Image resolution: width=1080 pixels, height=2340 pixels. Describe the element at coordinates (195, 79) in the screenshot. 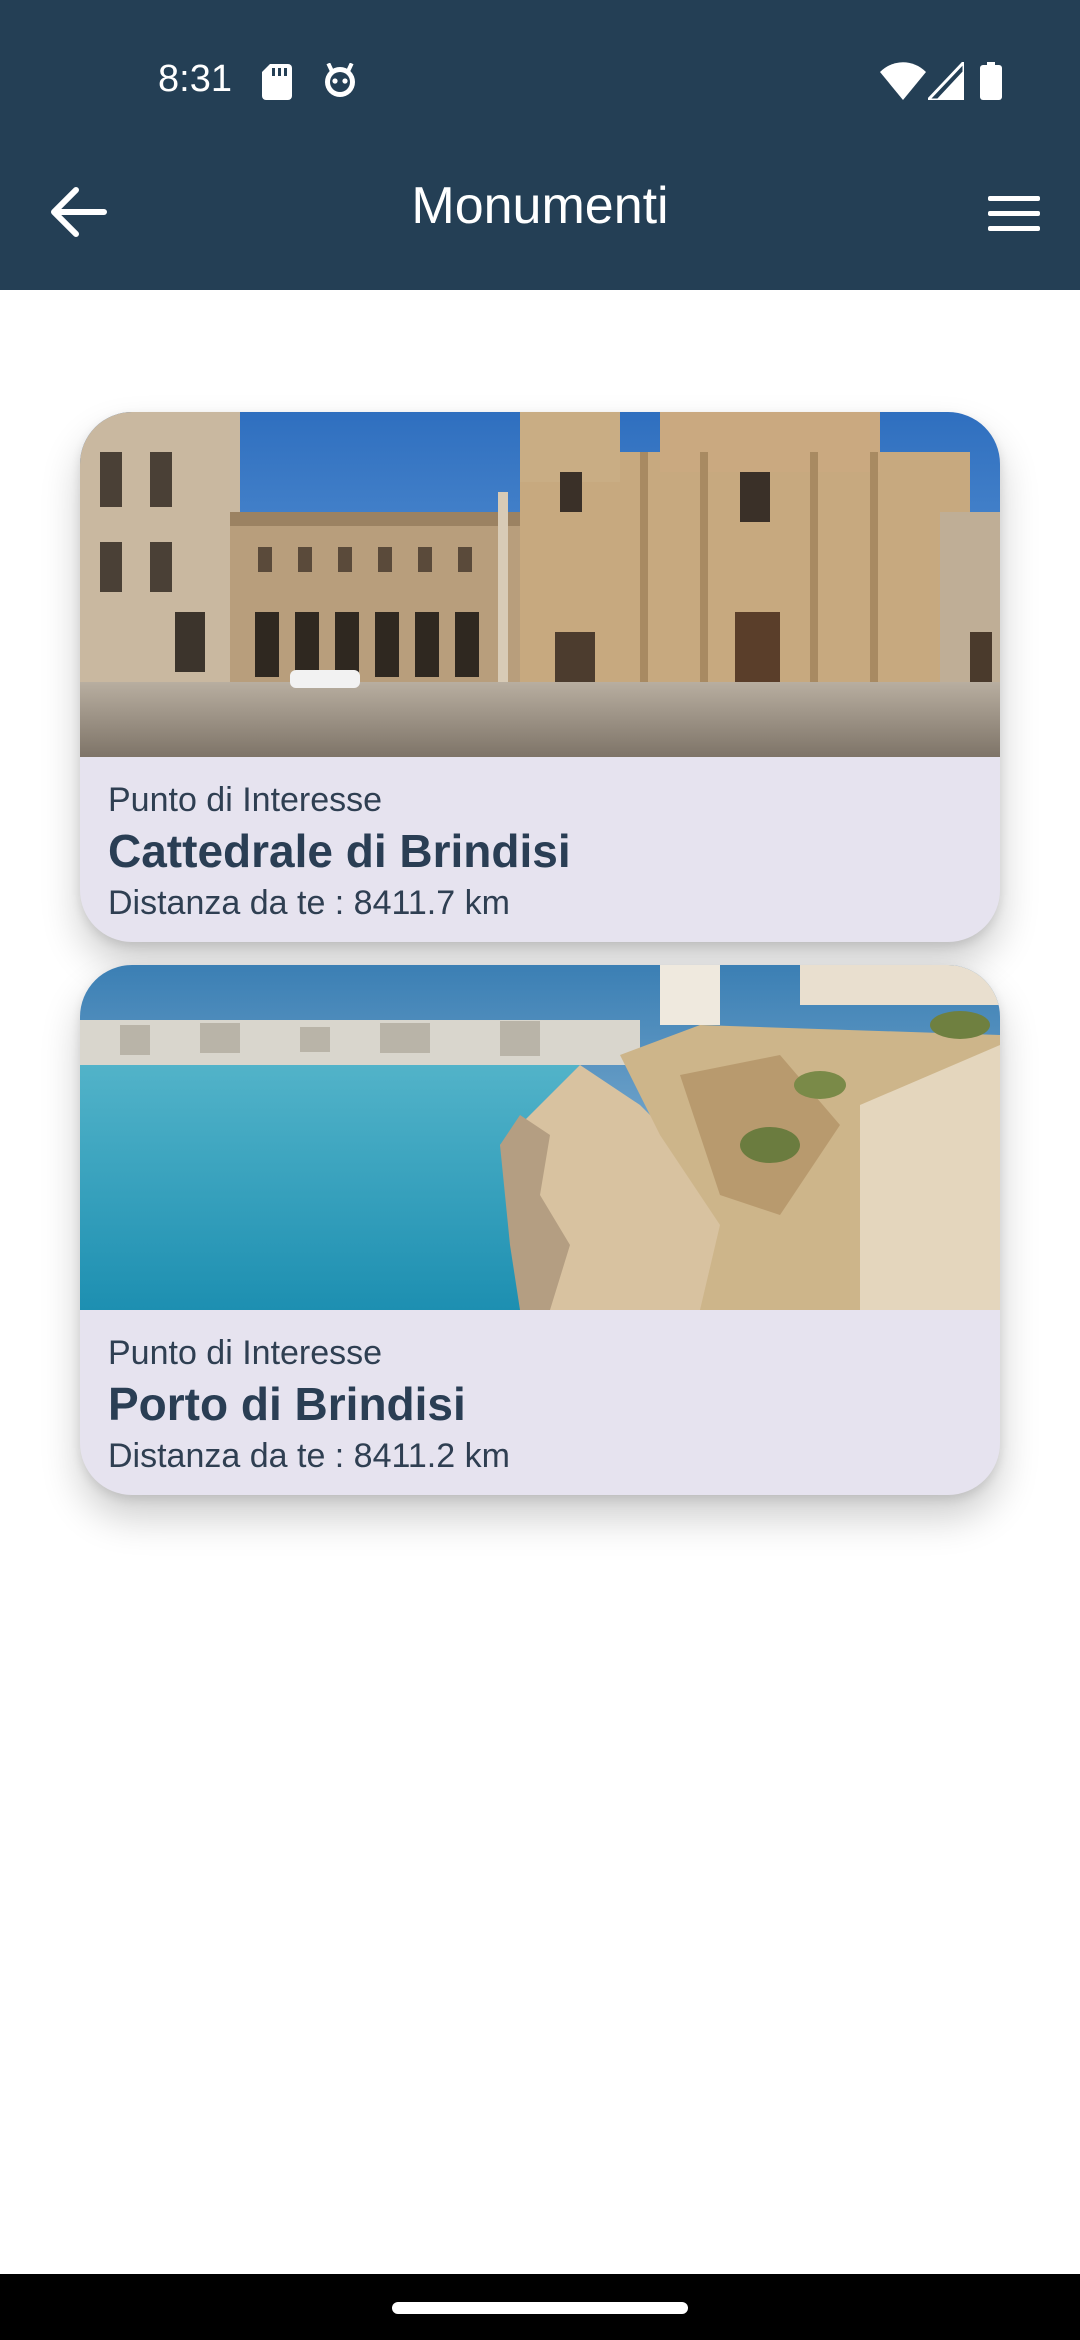

I see `status-time: 8:31` at that location.